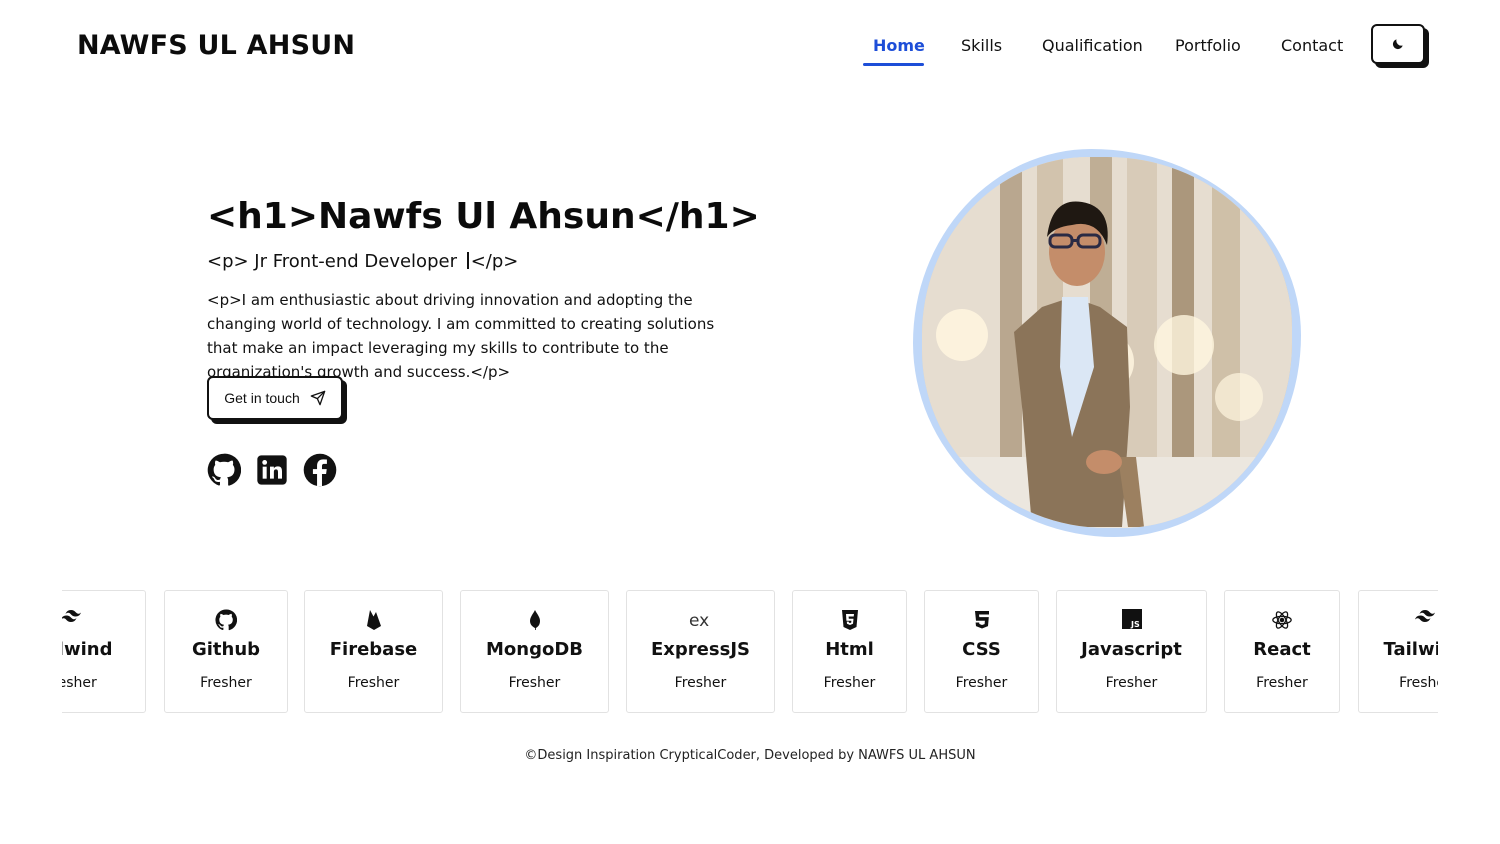 The width and height of the screenshot is (1500, 844). I want to click on mongodb-icon, so click(534, 620).